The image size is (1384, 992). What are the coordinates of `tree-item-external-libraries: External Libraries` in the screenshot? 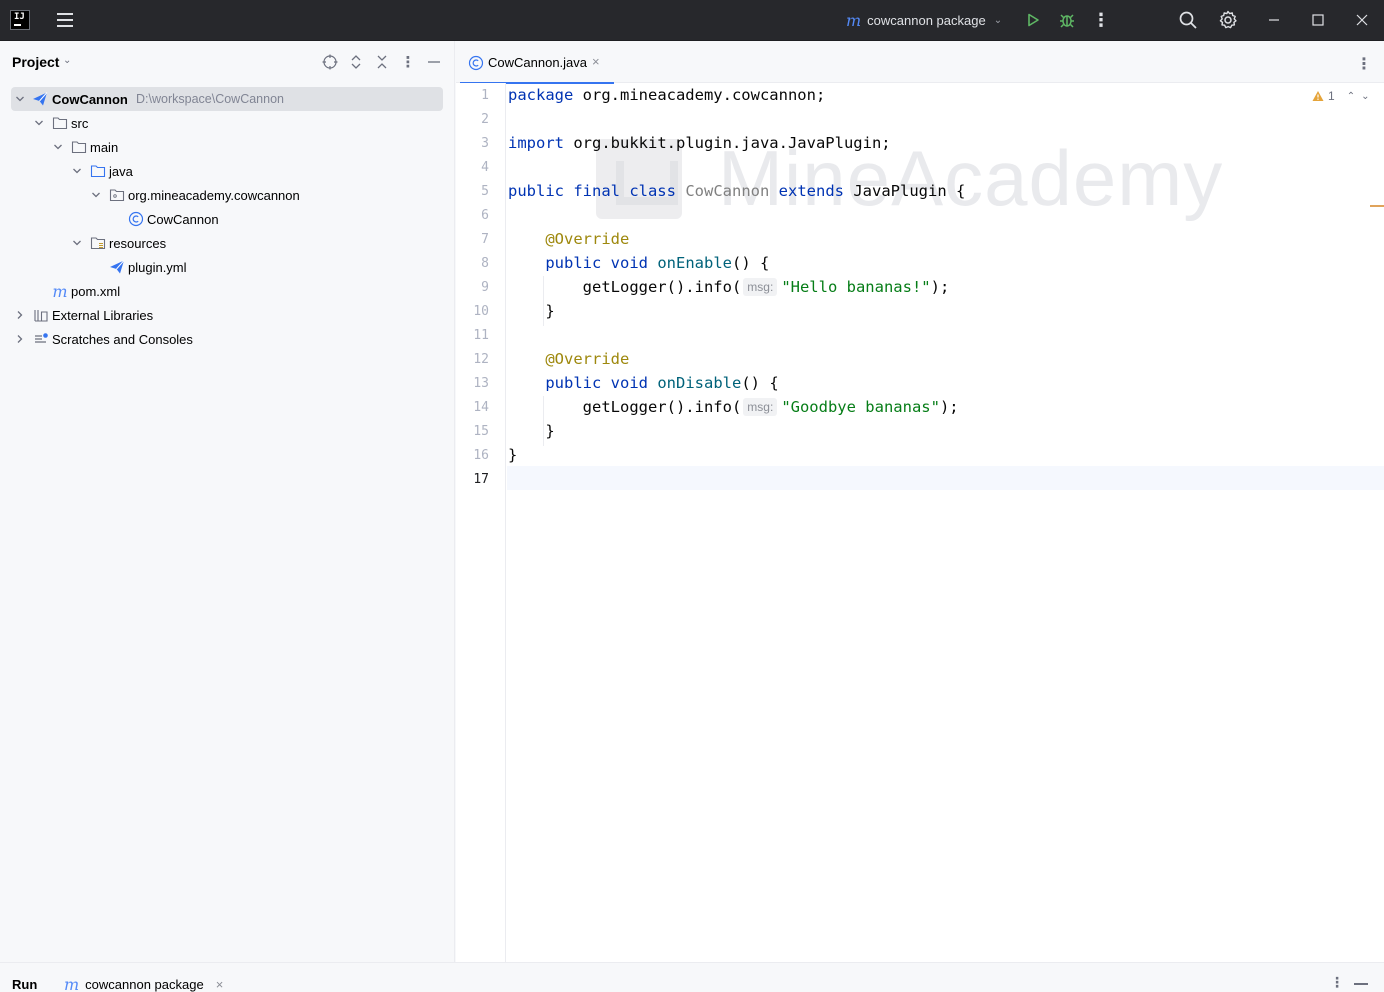 It's located at (227, 315).